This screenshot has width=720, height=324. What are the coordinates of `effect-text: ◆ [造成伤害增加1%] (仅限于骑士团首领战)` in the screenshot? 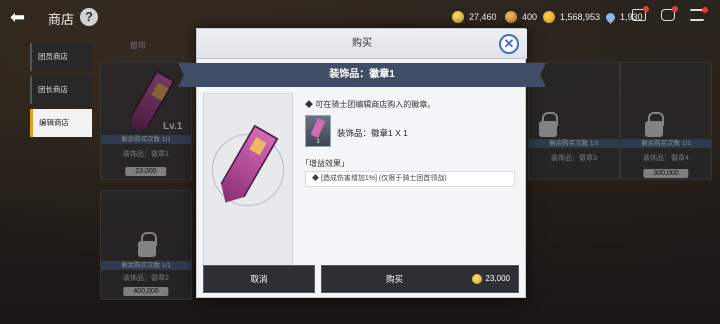 It's located at (410, 179).